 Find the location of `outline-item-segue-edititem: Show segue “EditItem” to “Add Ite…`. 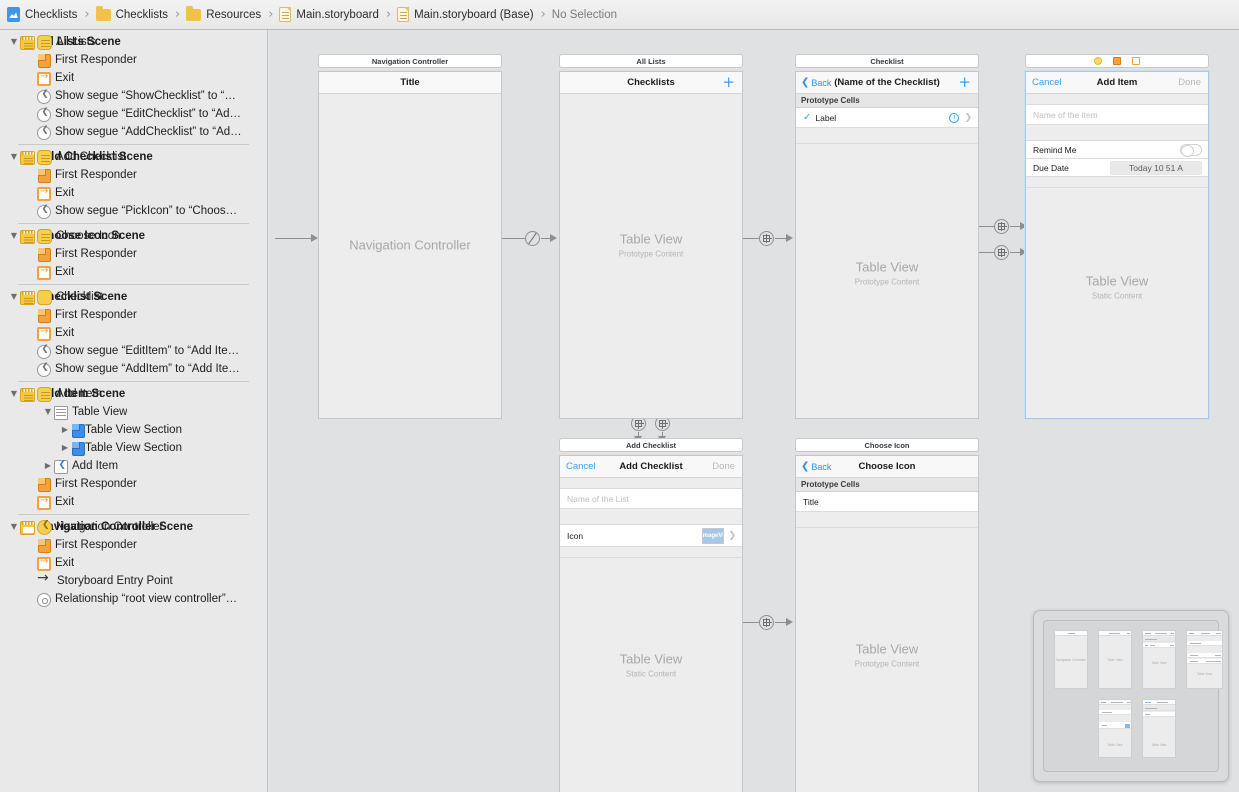

outline-item-segue-edititem: Show segue “EditItem” to “Add Ite… is located at coordinates (133, 351).